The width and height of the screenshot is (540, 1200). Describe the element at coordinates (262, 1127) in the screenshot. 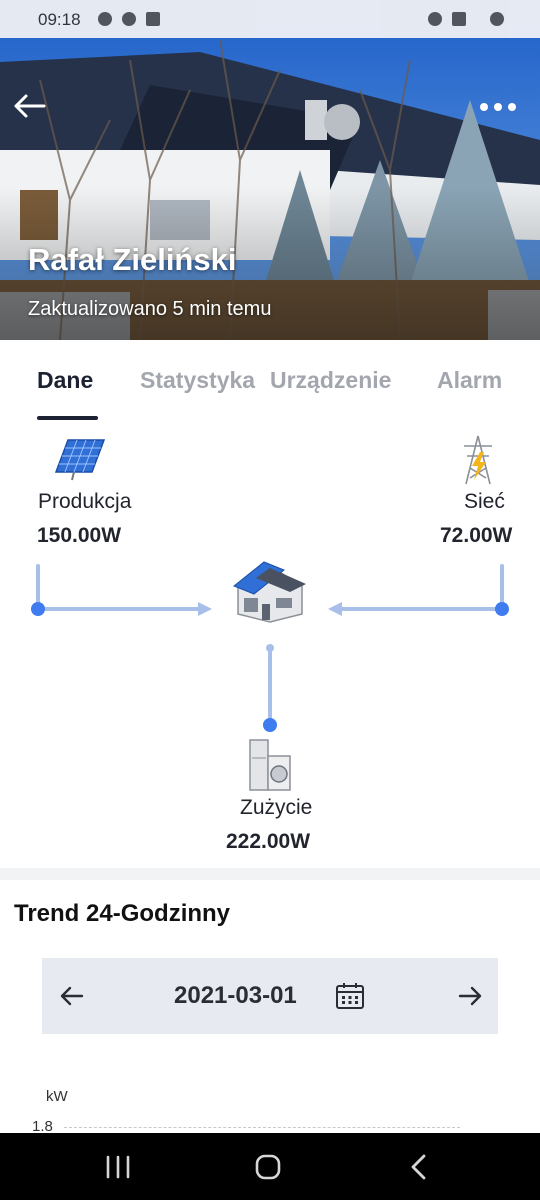

I see `chart-gridline` at that location.